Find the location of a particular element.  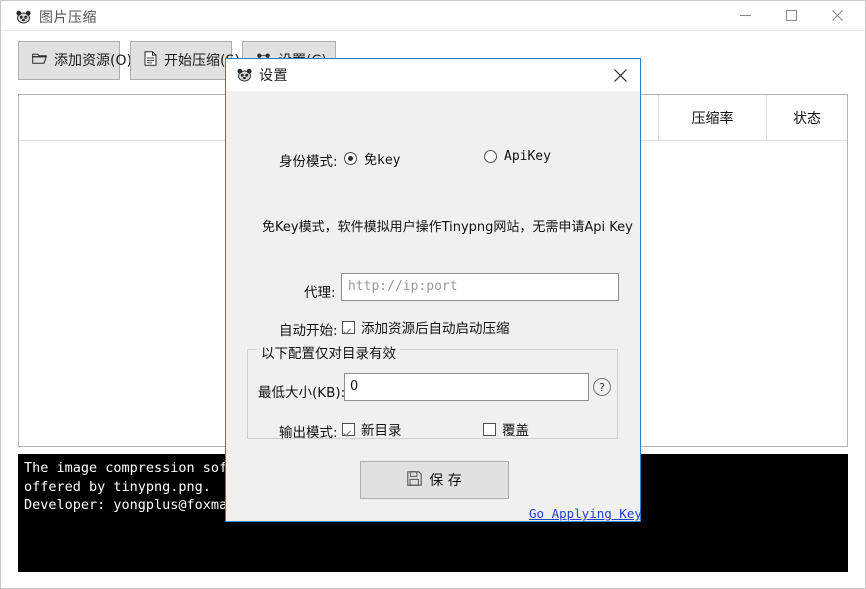

output-mode-overwrite-label: 覆盖 is located at coordinates (515, 431).